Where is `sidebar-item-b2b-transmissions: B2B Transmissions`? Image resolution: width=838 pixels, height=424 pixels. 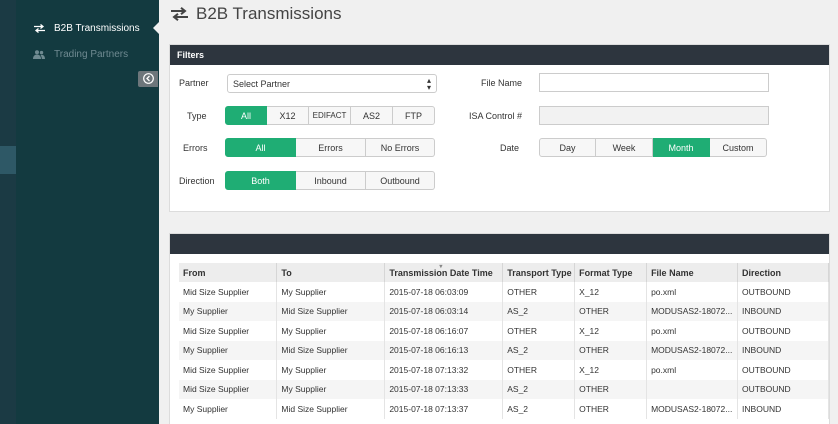 sidebar-item-b2b-transmissions: B2B Transmissions is located at coordinates (87, 28).